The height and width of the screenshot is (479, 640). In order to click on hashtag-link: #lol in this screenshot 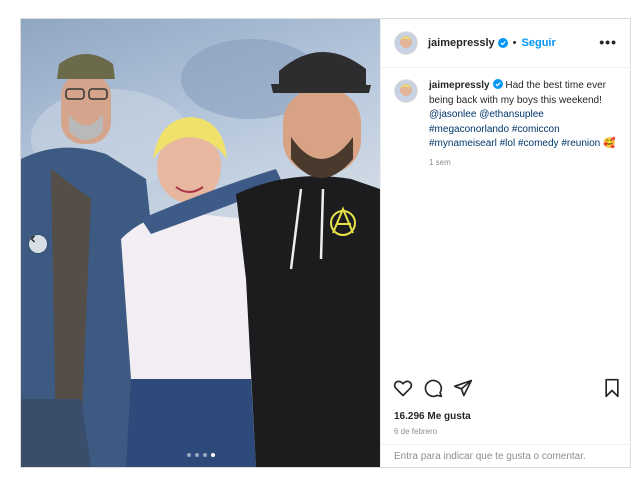, I will do `click(508, 143)`.